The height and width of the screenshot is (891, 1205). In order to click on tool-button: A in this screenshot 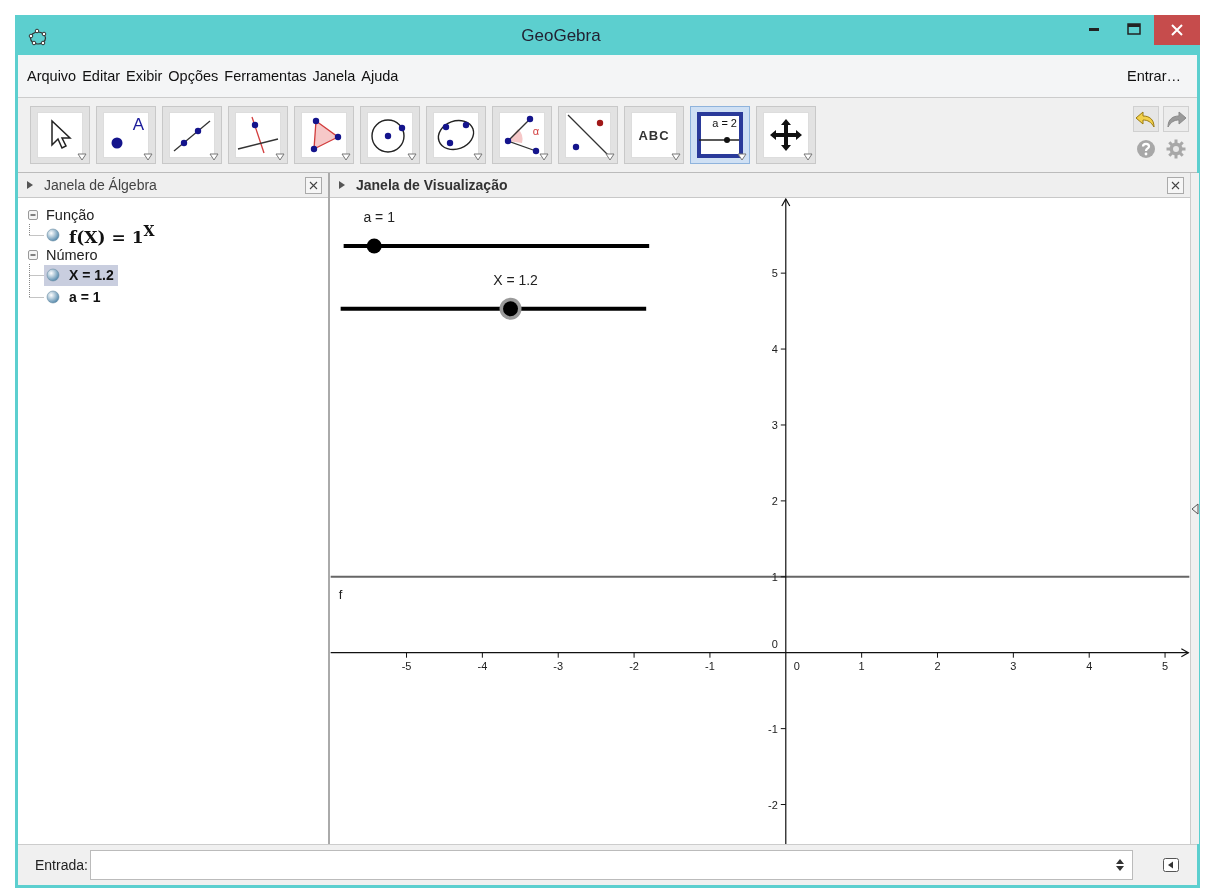, I will do `click(126, 135)`.